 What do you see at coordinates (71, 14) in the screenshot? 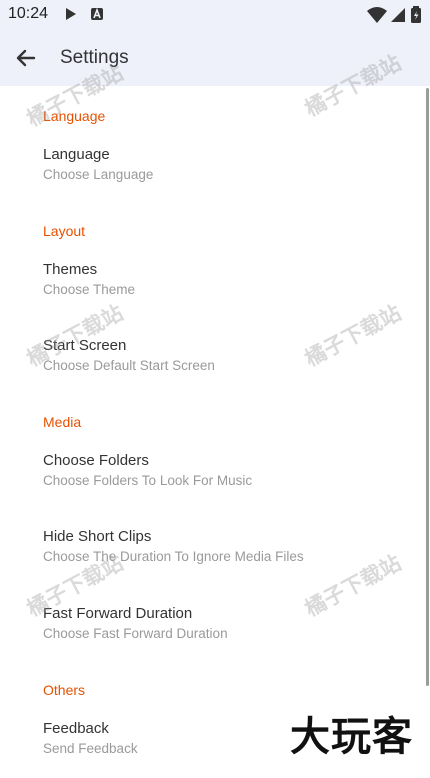
I see `play-icon` at bounding box center [71, 14].